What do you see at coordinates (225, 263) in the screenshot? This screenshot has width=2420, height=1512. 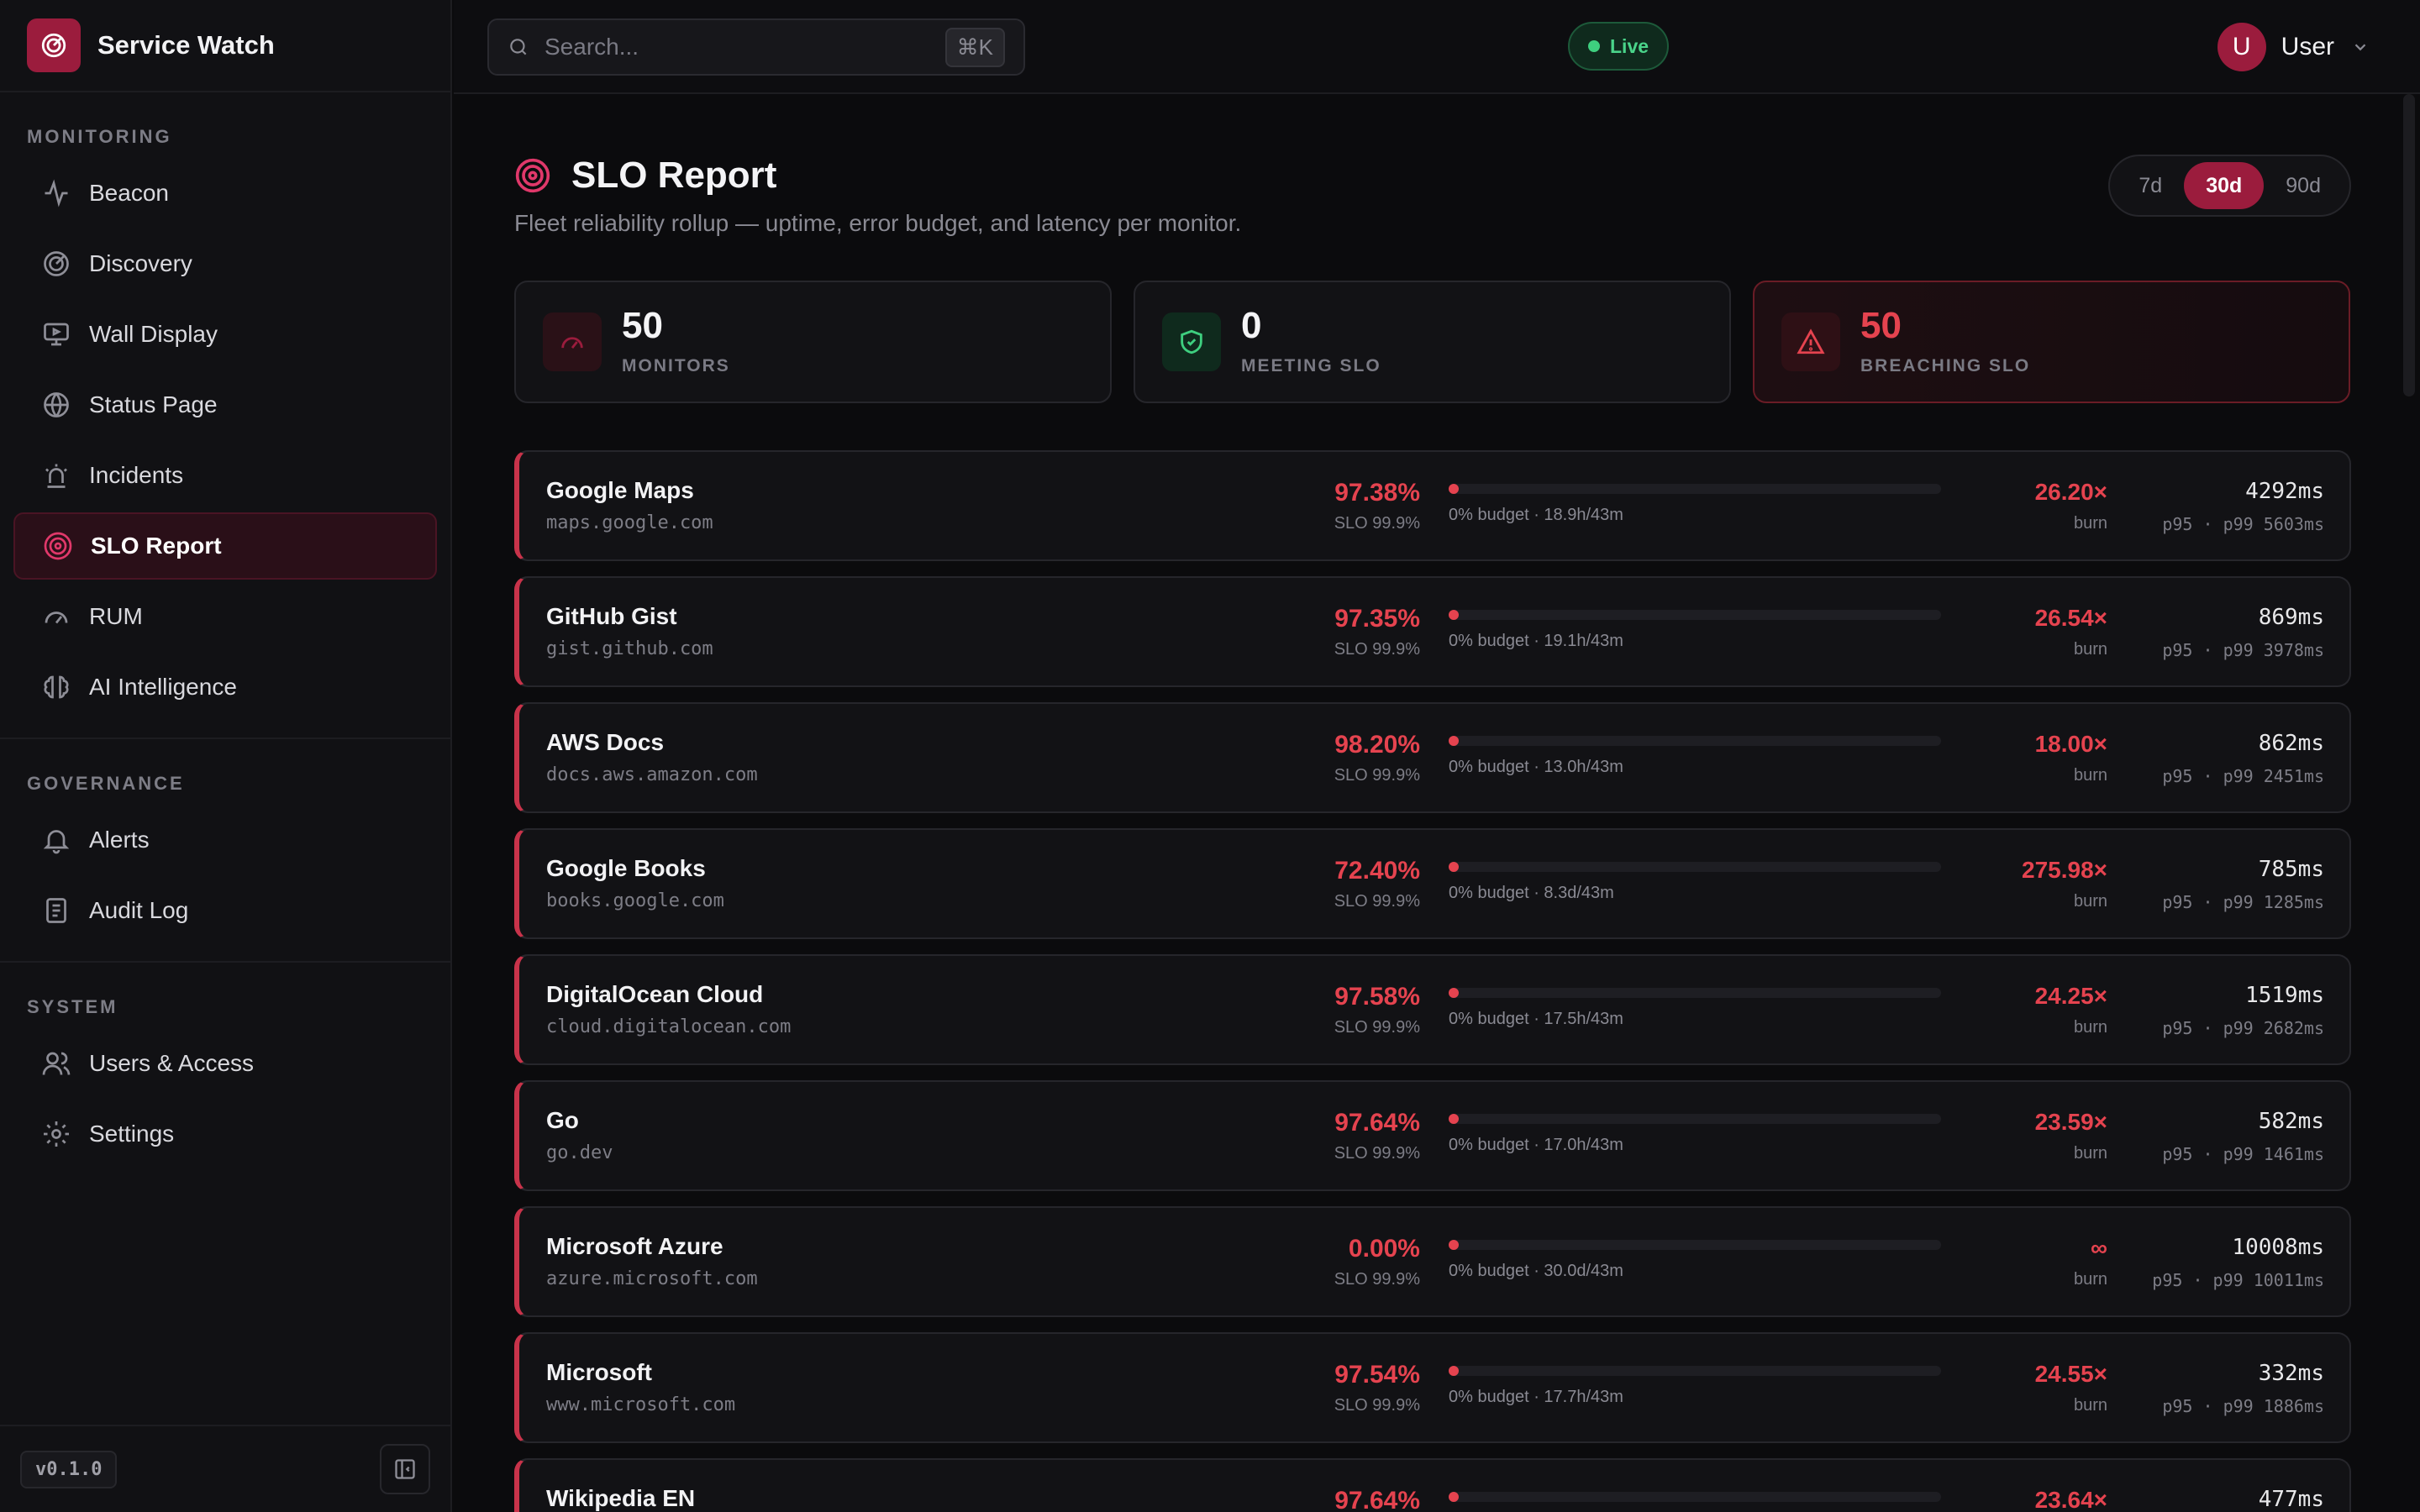 I see `sidebar-item-discovery: Discovery` at bounding box center [225, 263].